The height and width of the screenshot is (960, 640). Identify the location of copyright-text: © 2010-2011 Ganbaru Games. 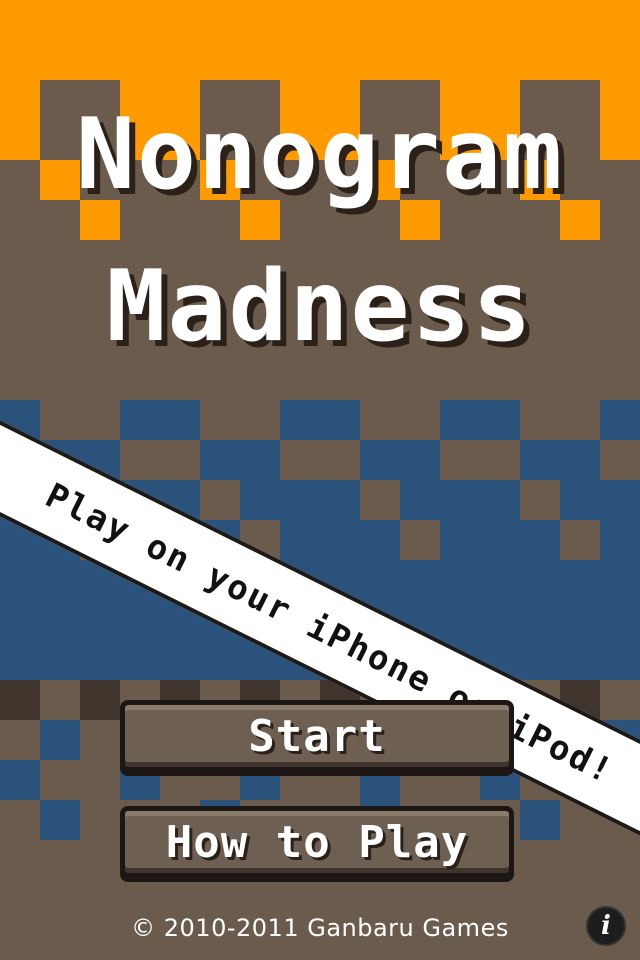
(320, 928).